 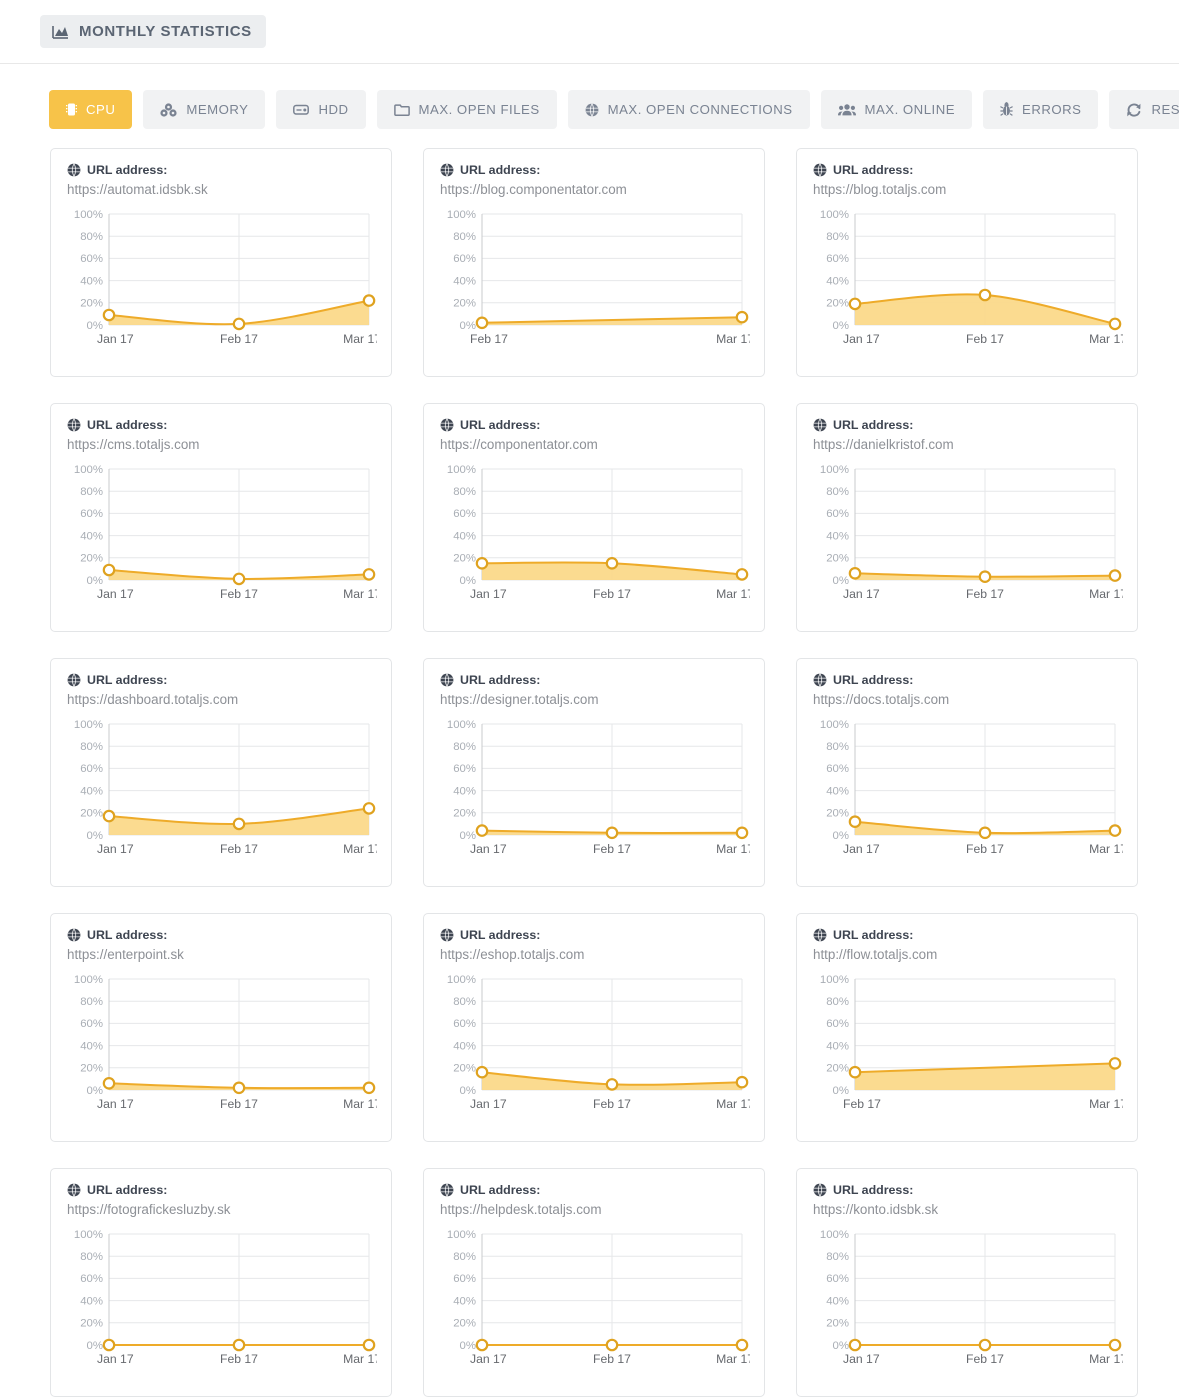 What do you see at coordinates (479, 109) in the screenshot?
I see `tab-label: MAX. OPEN FILES` at bounding box center [479, 109].